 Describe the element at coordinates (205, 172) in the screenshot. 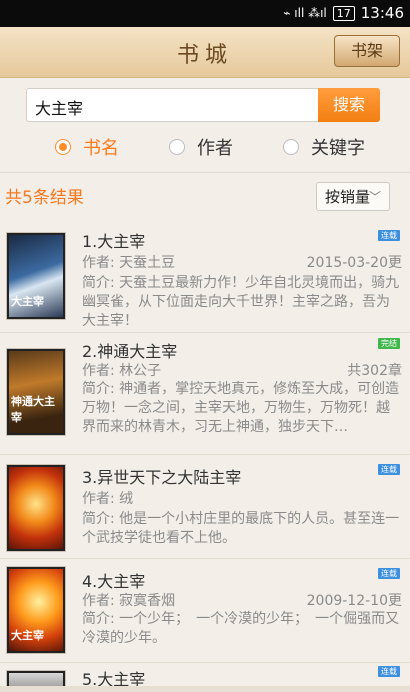

I see `divider` at that location.